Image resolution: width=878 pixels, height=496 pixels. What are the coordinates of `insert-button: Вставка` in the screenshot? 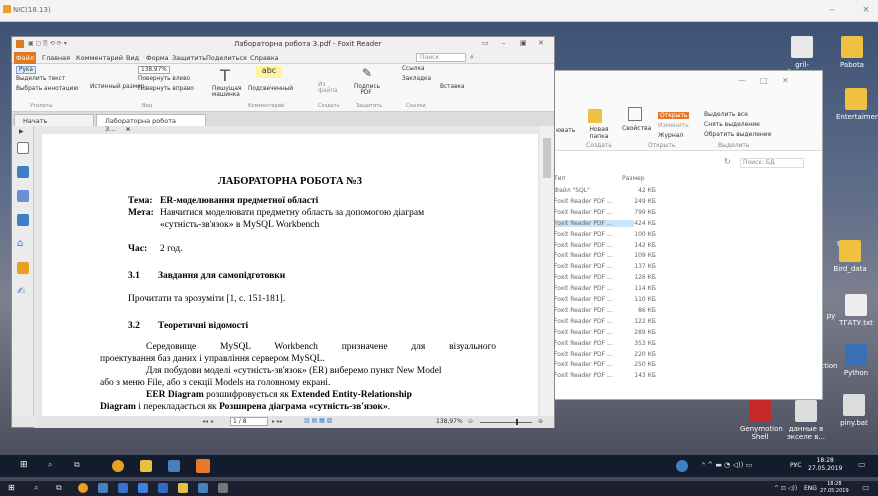 It's located at (452, 87).